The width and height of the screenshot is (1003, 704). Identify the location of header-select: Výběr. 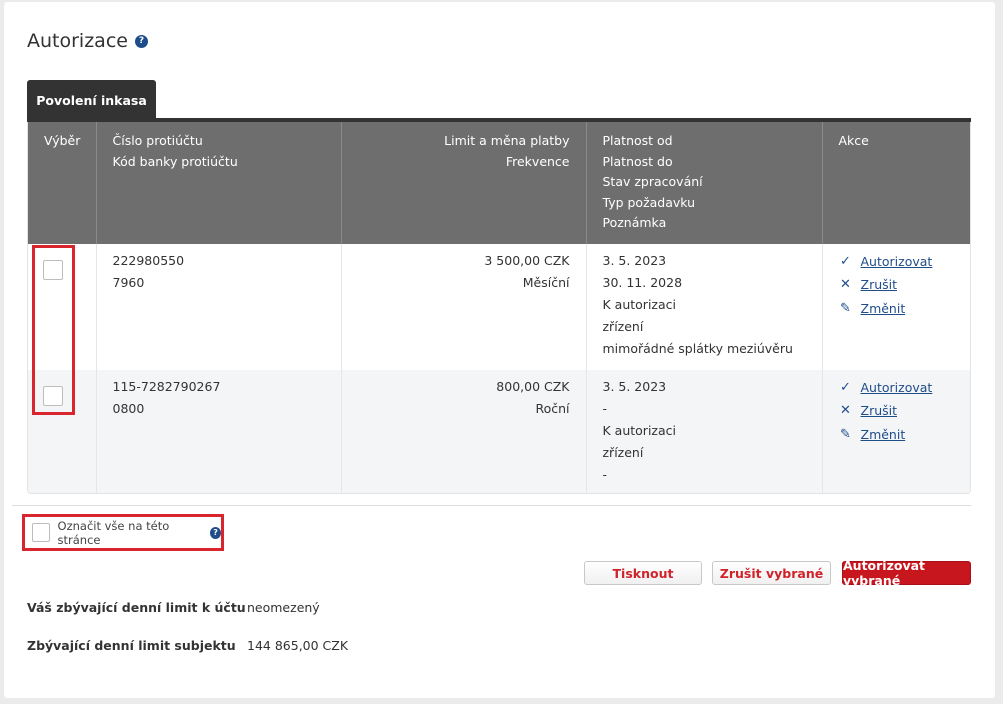
(62, 183).